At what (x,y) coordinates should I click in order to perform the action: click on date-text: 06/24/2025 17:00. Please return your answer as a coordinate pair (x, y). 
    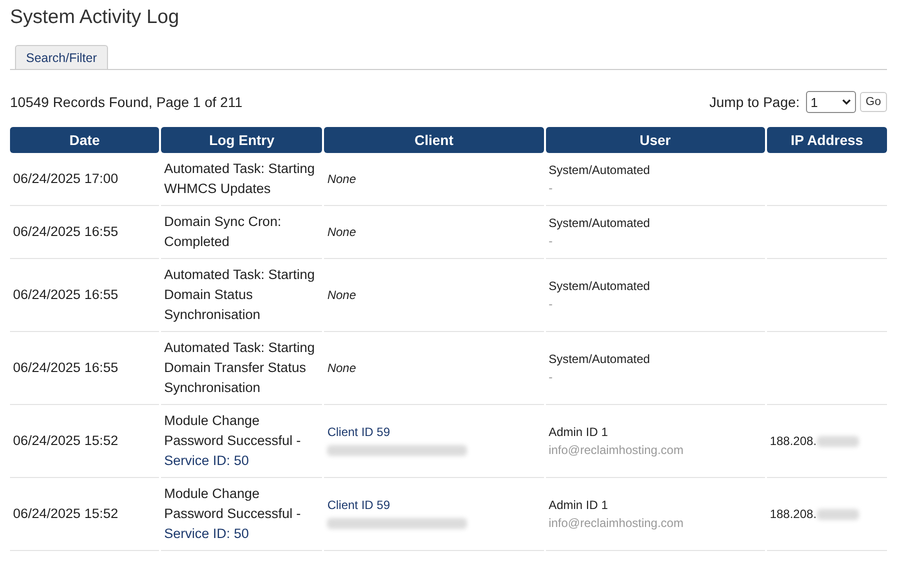
    Looking at the image, I should click on (65, 178).